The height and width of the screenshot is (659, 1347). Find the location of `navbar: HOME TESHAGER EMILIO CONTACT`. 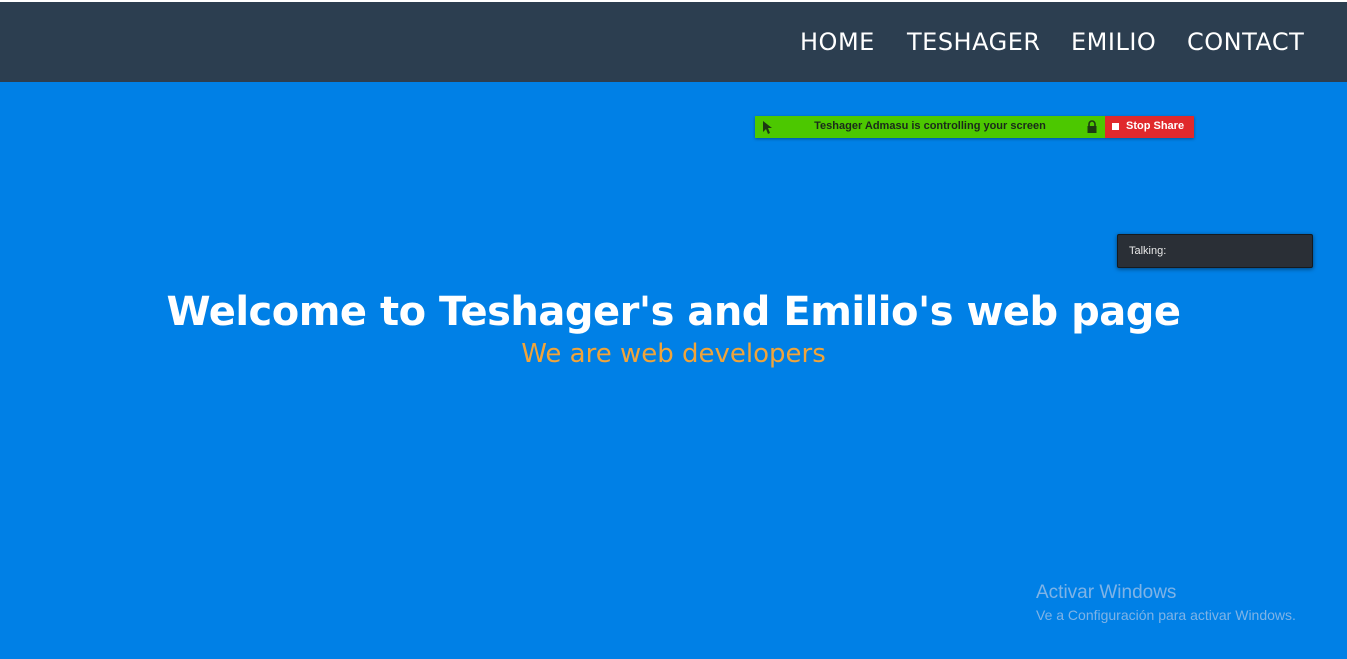

navbar: HOME TESHAGER EMILIO CONTACT is located at coordinates (673, 42).